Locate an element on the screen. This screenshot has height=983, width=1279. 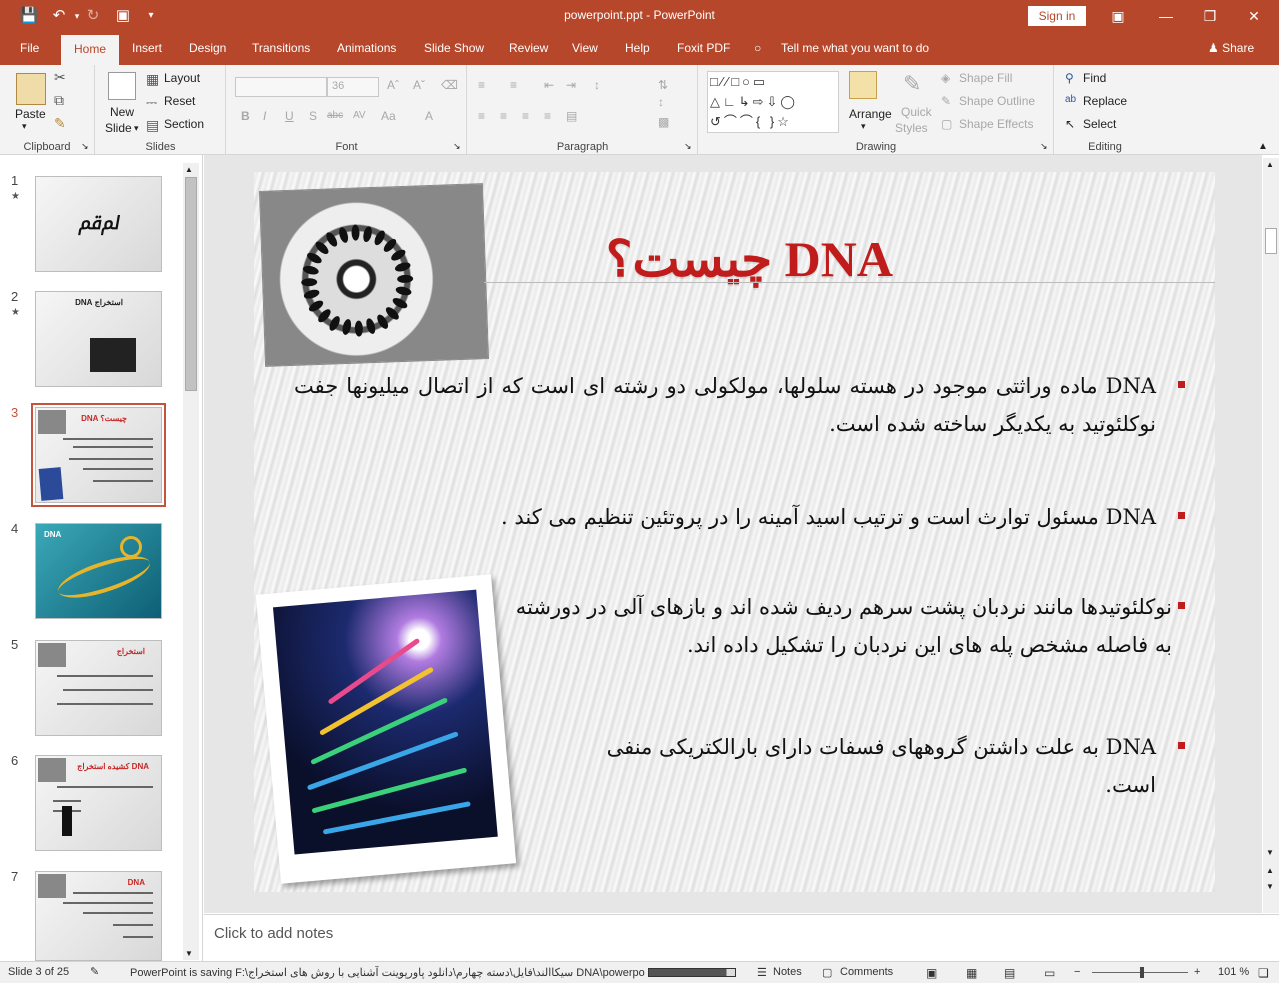
tab-foxit-pdf: Foxit PDF is located at coordinates (703, 48).